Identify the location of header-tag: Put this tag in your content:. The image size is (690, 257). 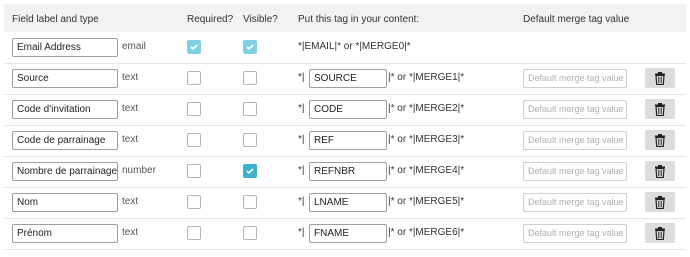
(359, 19).